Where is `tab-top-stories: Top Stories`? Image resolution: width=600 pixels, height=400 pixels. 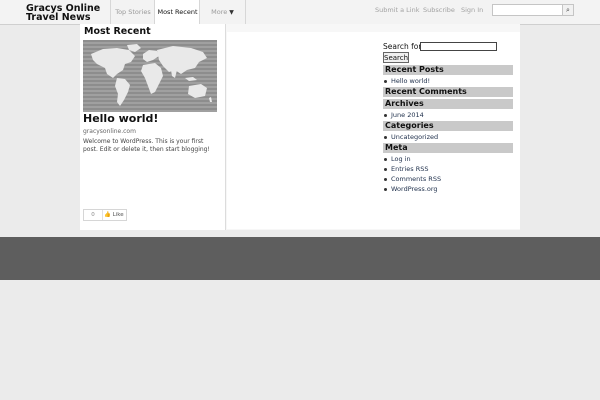 tab-top-stories: Top Stories is located at coordinates (132, 12).